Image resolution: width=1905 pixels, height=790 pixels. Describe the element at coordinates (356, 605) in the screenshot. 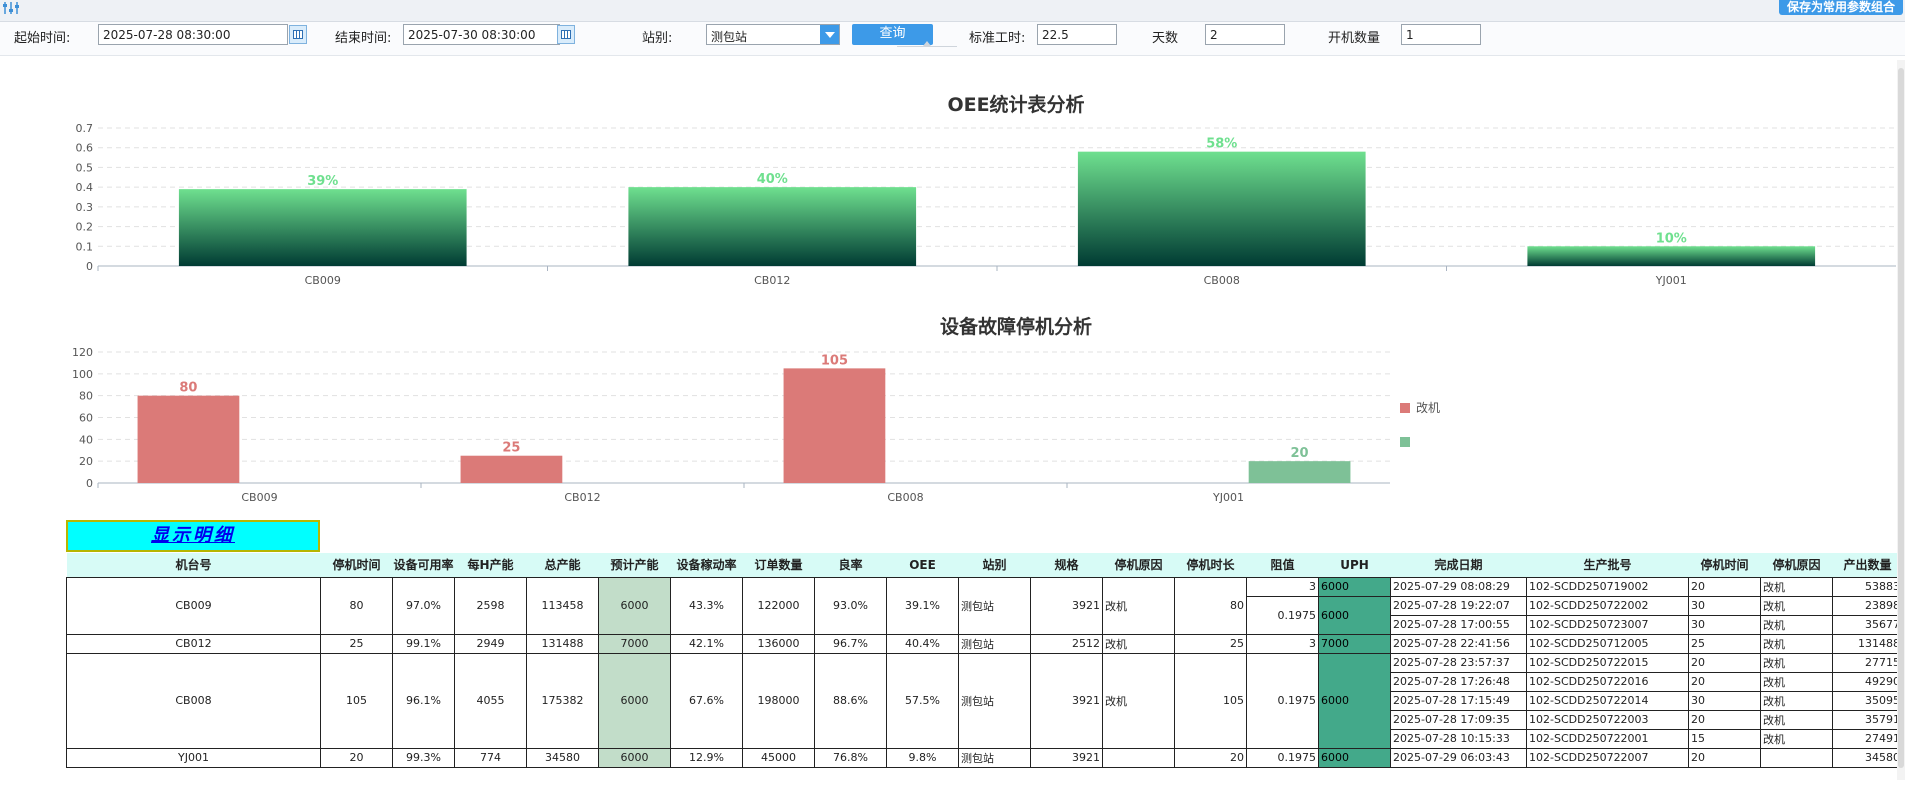

I see `downtime-cell: 80` at that location.